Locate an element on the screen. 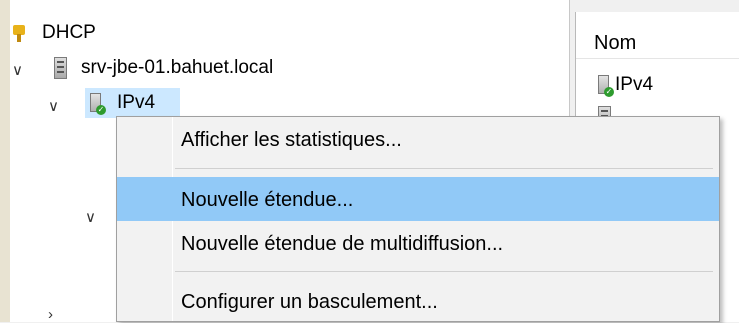 This screenshot has width=739, height=323. tree-node-server-label: srv-jbe-01.bahuet.local is located at coordinates (177, 67).